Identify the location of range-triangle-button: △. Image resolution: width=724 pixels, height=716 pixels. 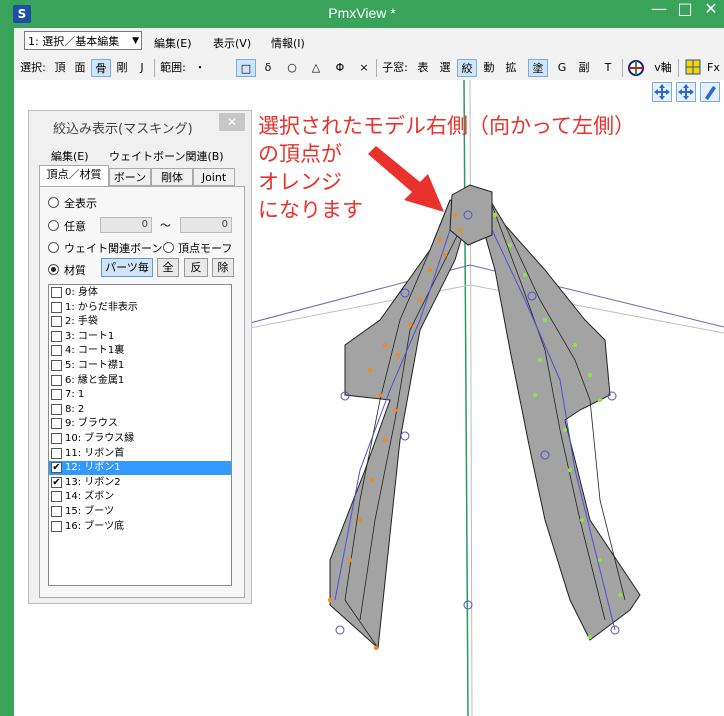
(316, 68).